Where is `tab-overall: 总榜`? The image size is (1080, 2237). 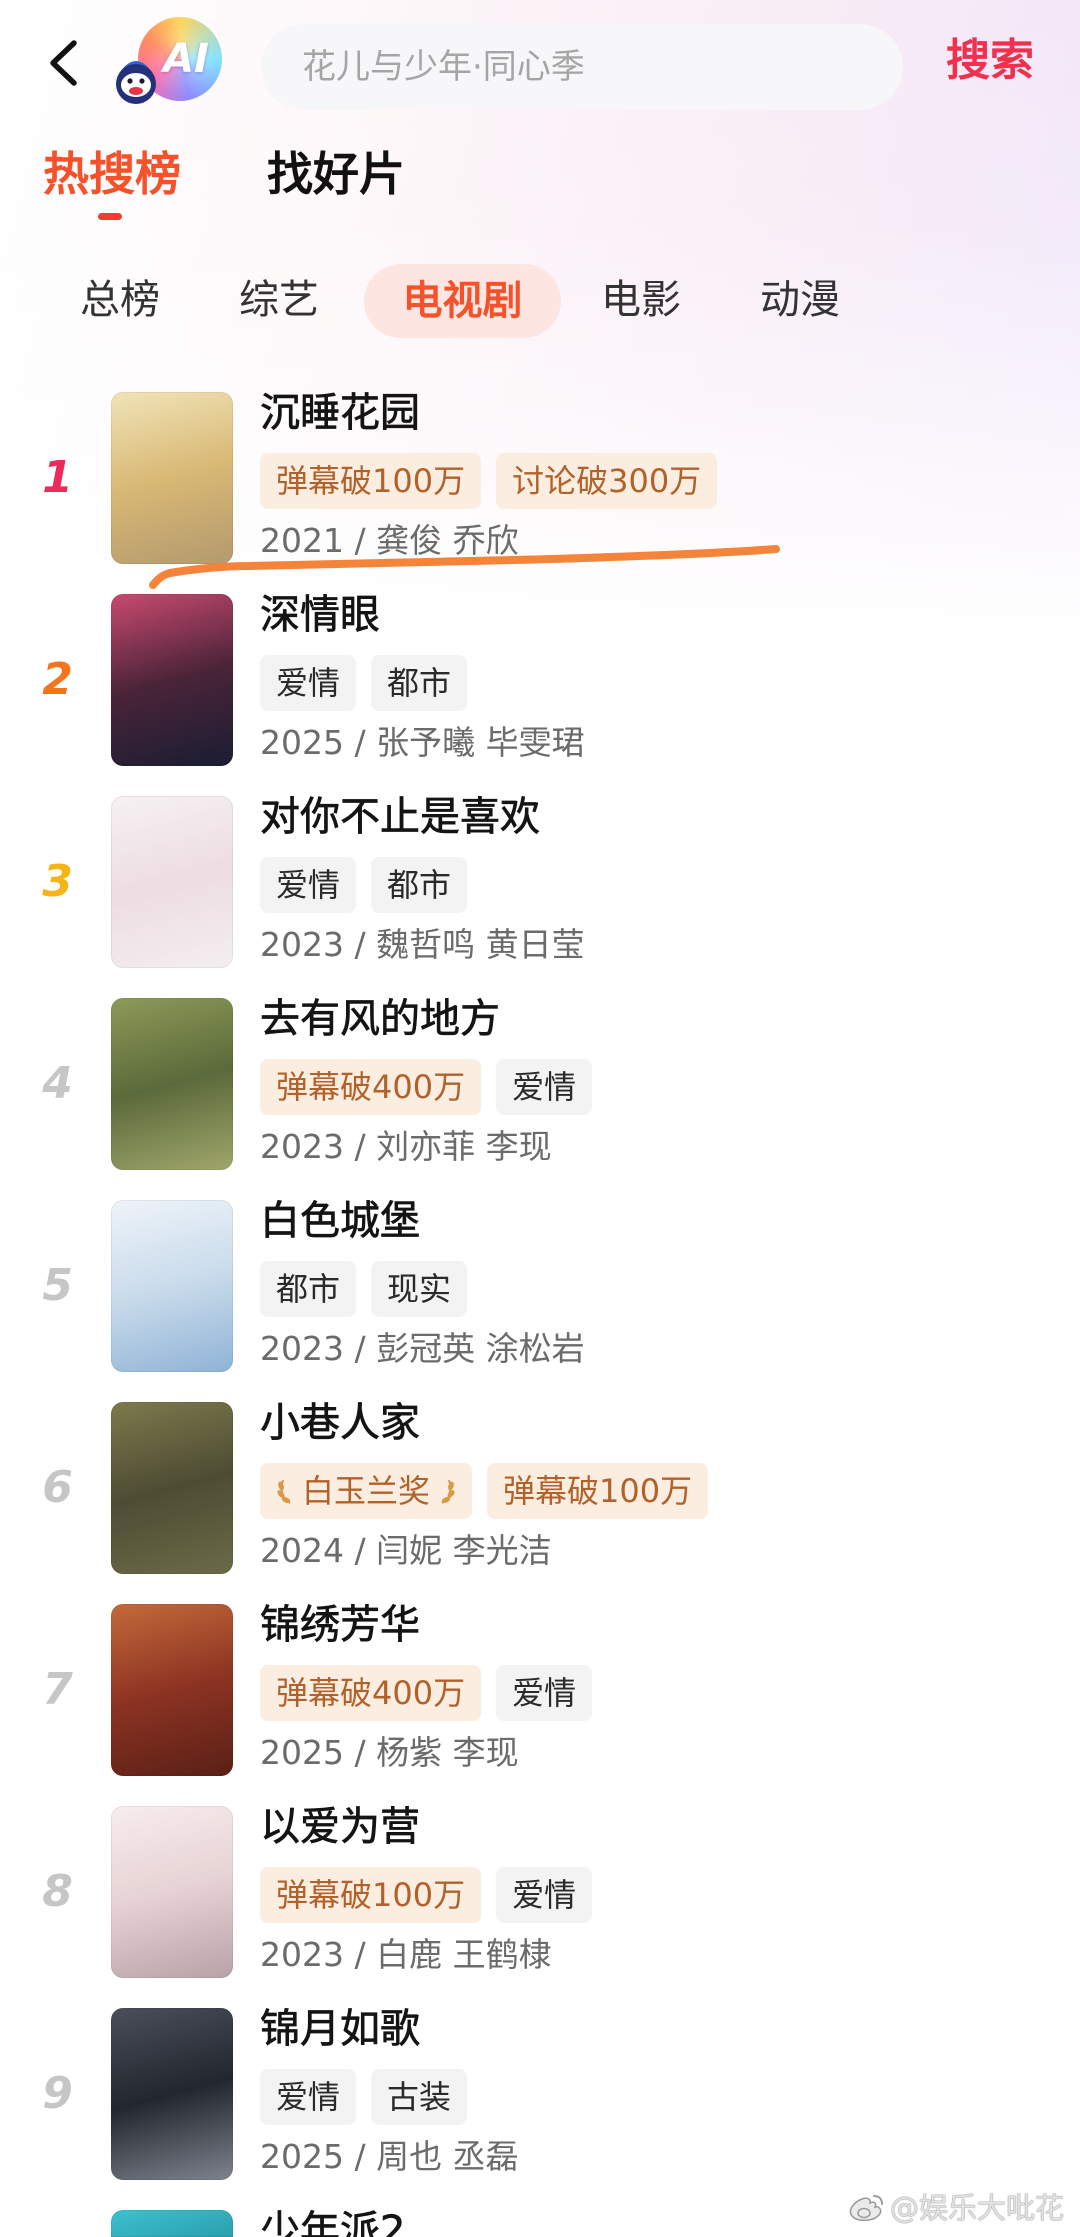 tab-overall: 总榜 is located at coordinates (120, 300).